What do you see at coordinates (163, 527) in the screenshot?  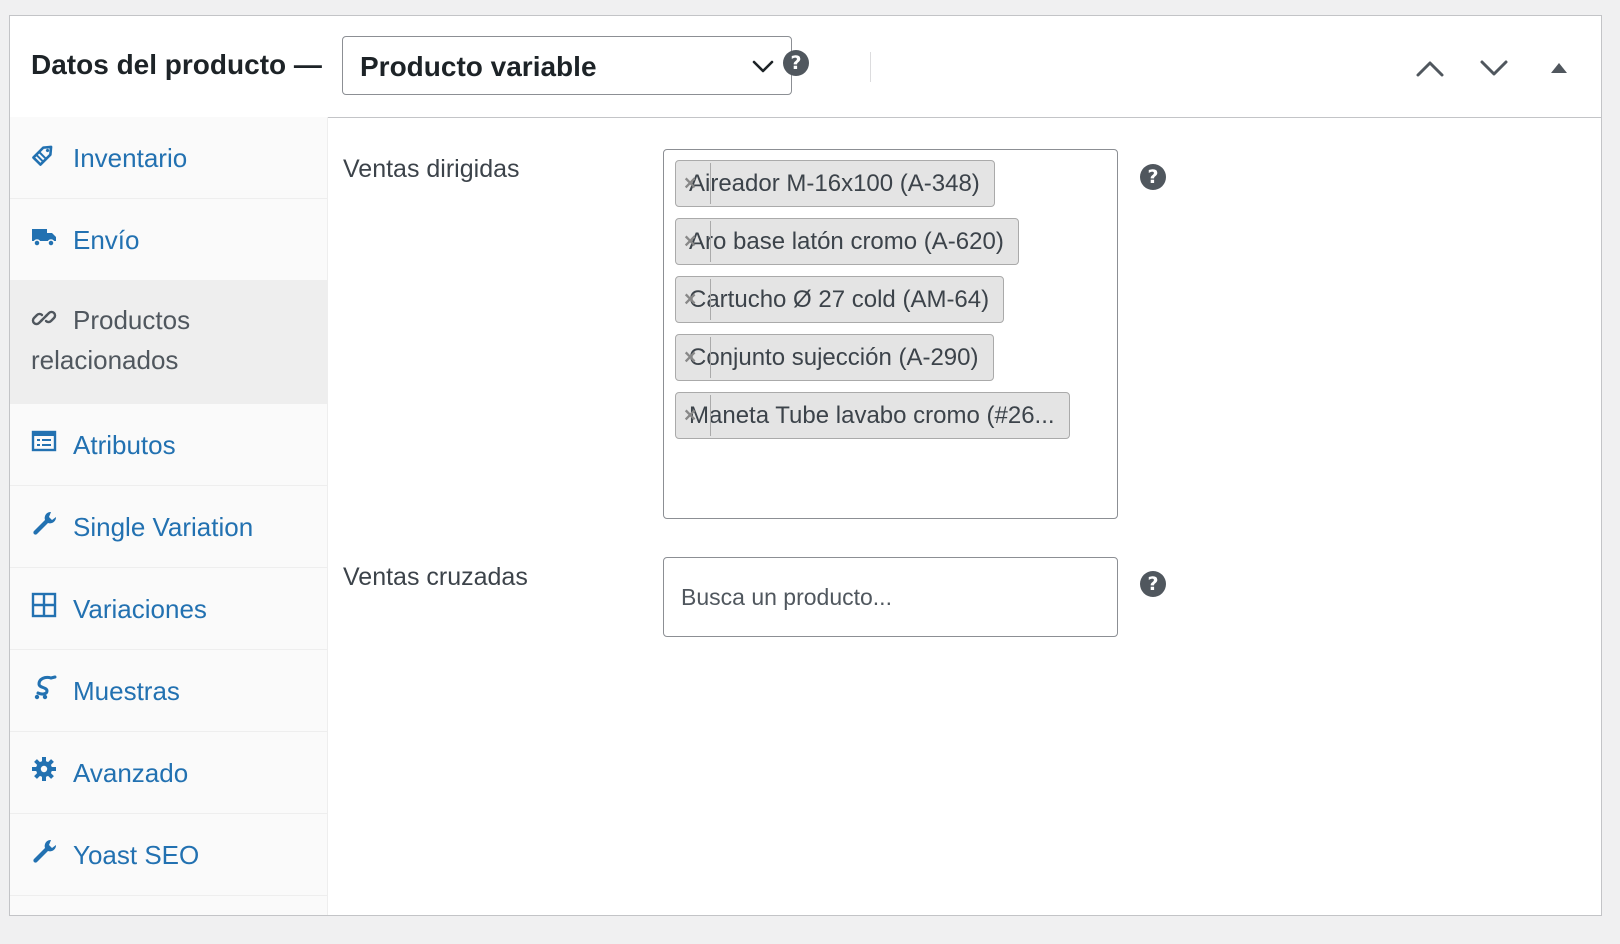 I see `tab-label: Single Variation` at bounding box center [163, 527].